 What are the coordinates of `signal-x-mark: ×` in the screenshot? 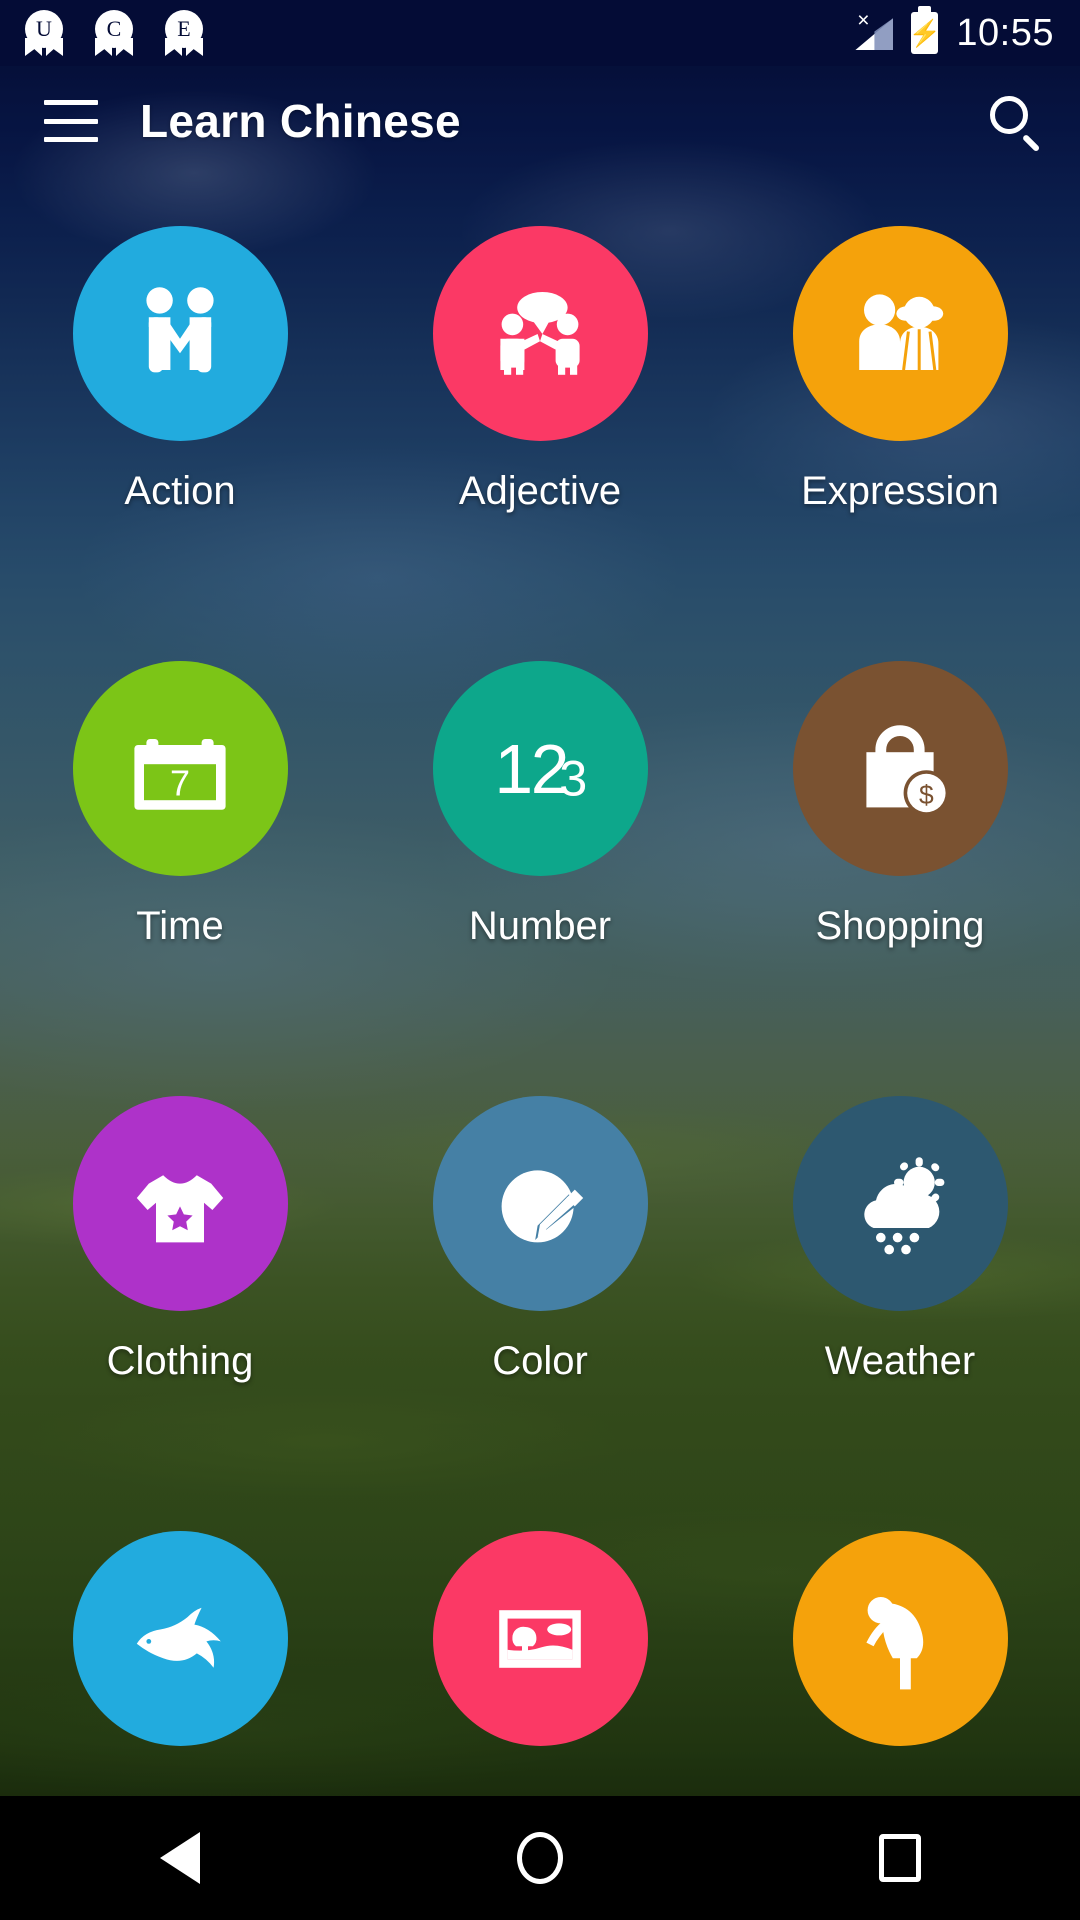 It's located at (863, 20).